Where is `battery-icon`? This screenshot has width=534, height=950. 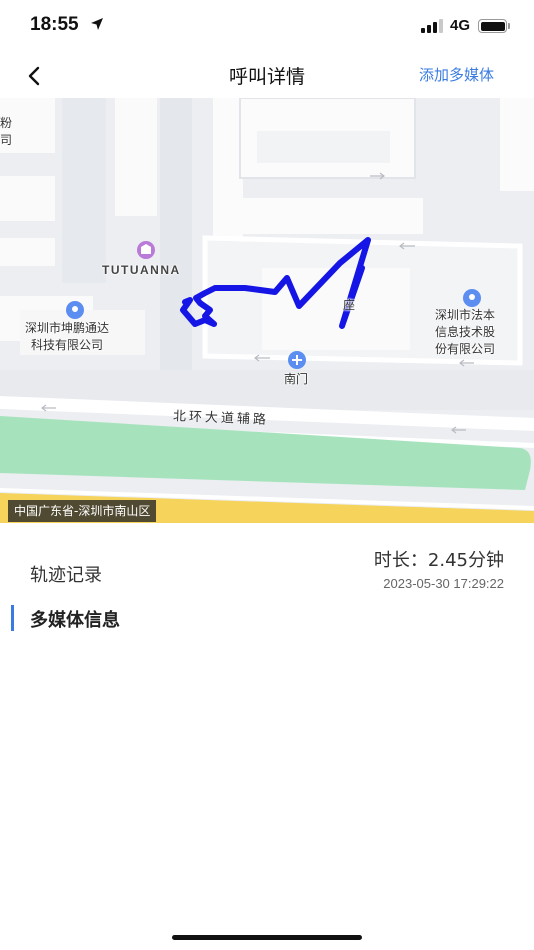
battery-icon is located at coordinates (492, 26).